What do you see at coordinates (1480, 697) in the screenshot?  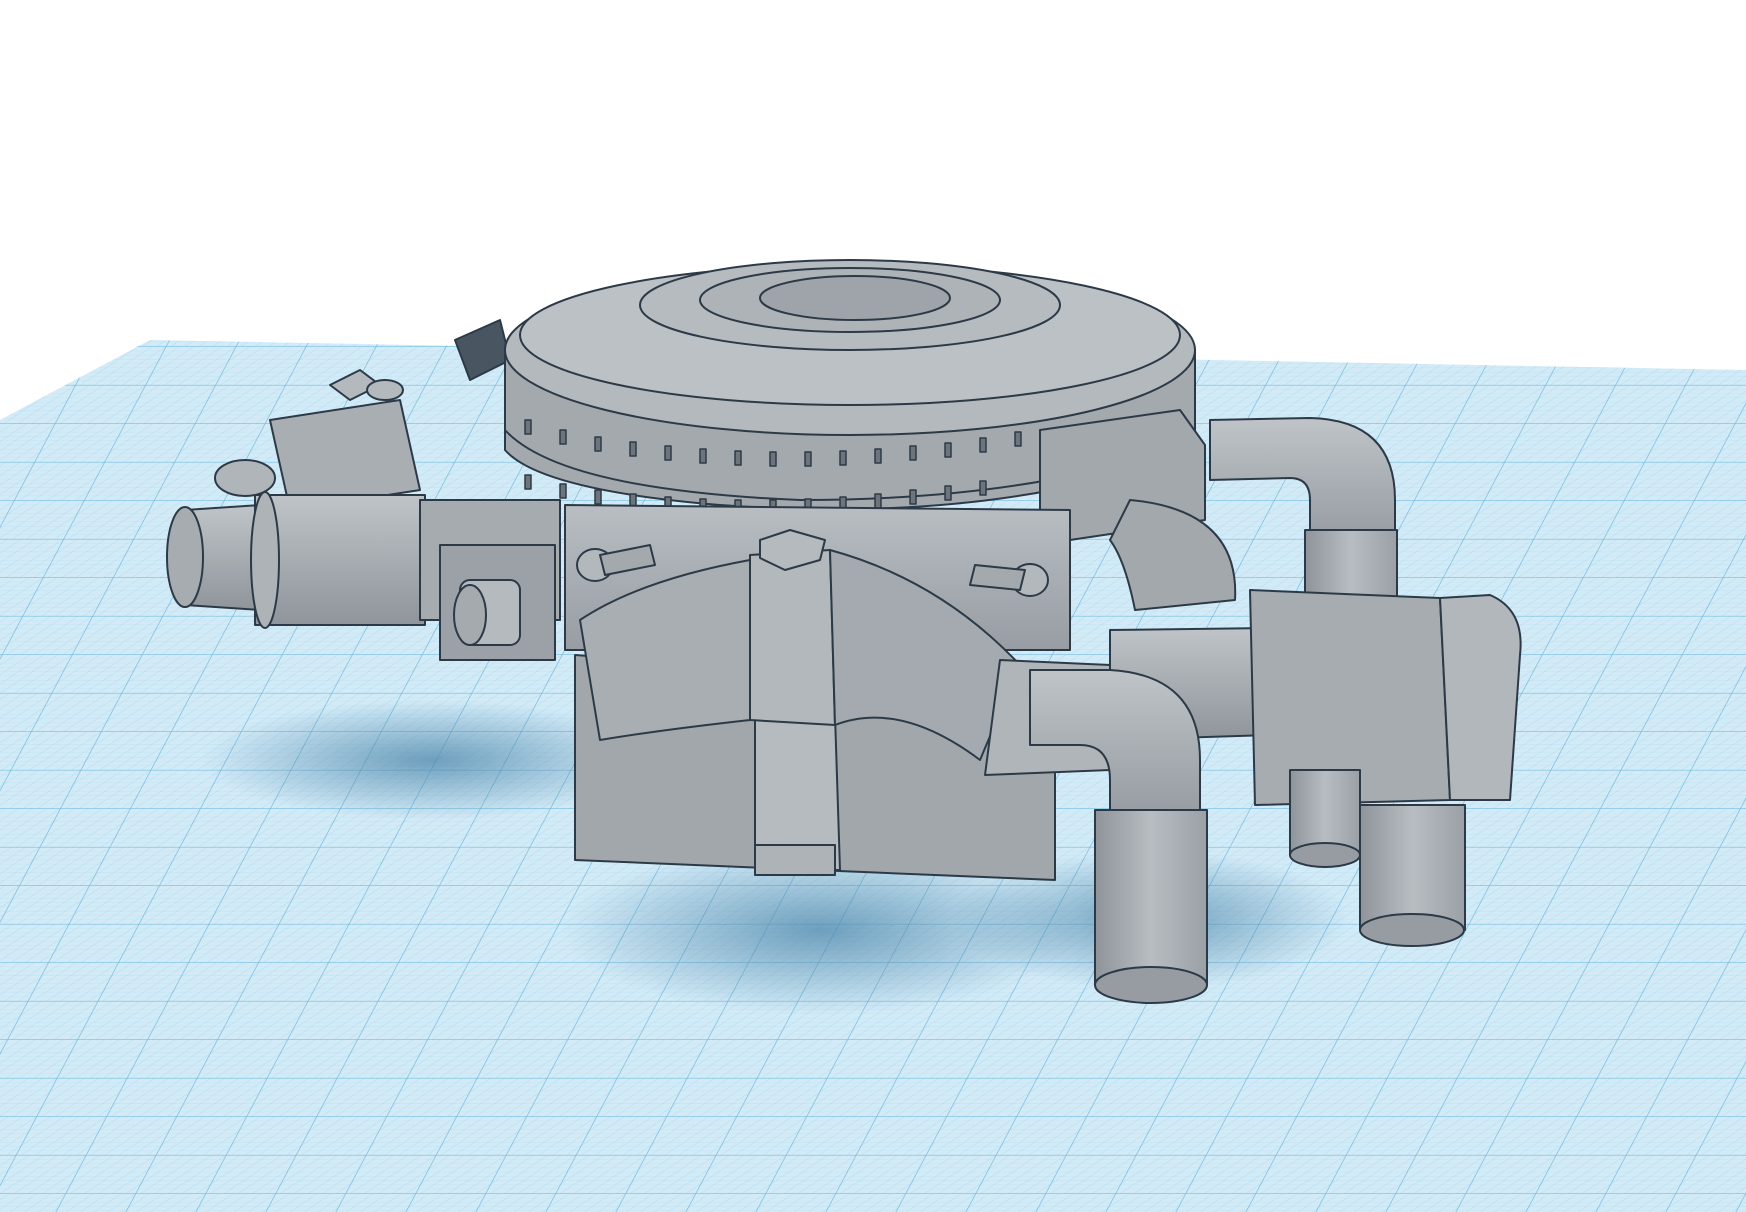 I see `right-box-cap` at bounding box center [1480, 697].